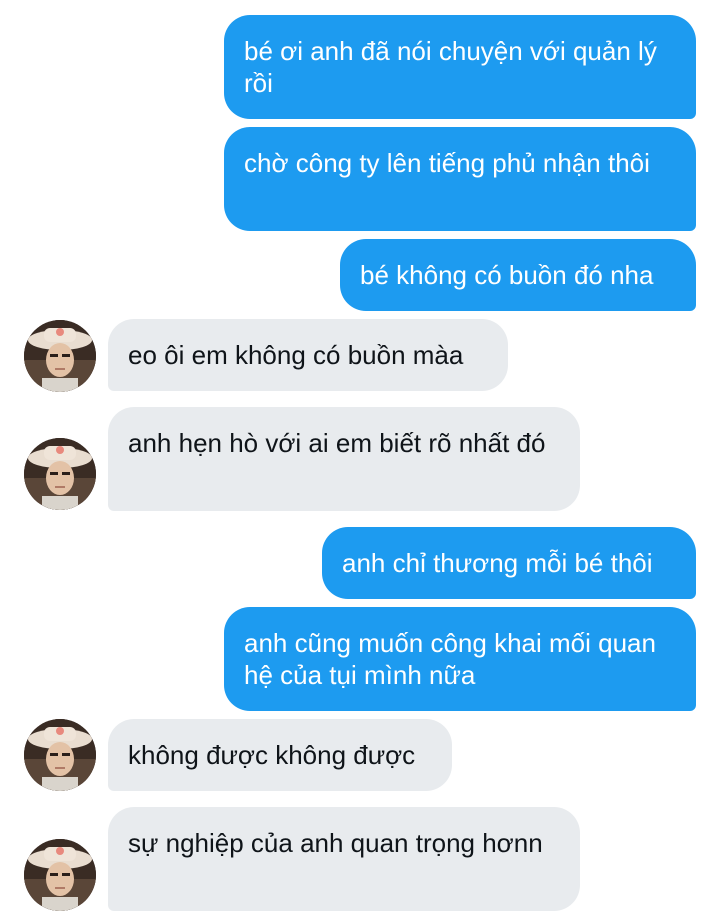 This screenshot has width=720, height=924. What do you see at coordinates (460, 179) in the screenshot?
I see `message-outgoing: chờ công ty lên tiếng phủ nhận thôi` at bounding box center [460, 179].